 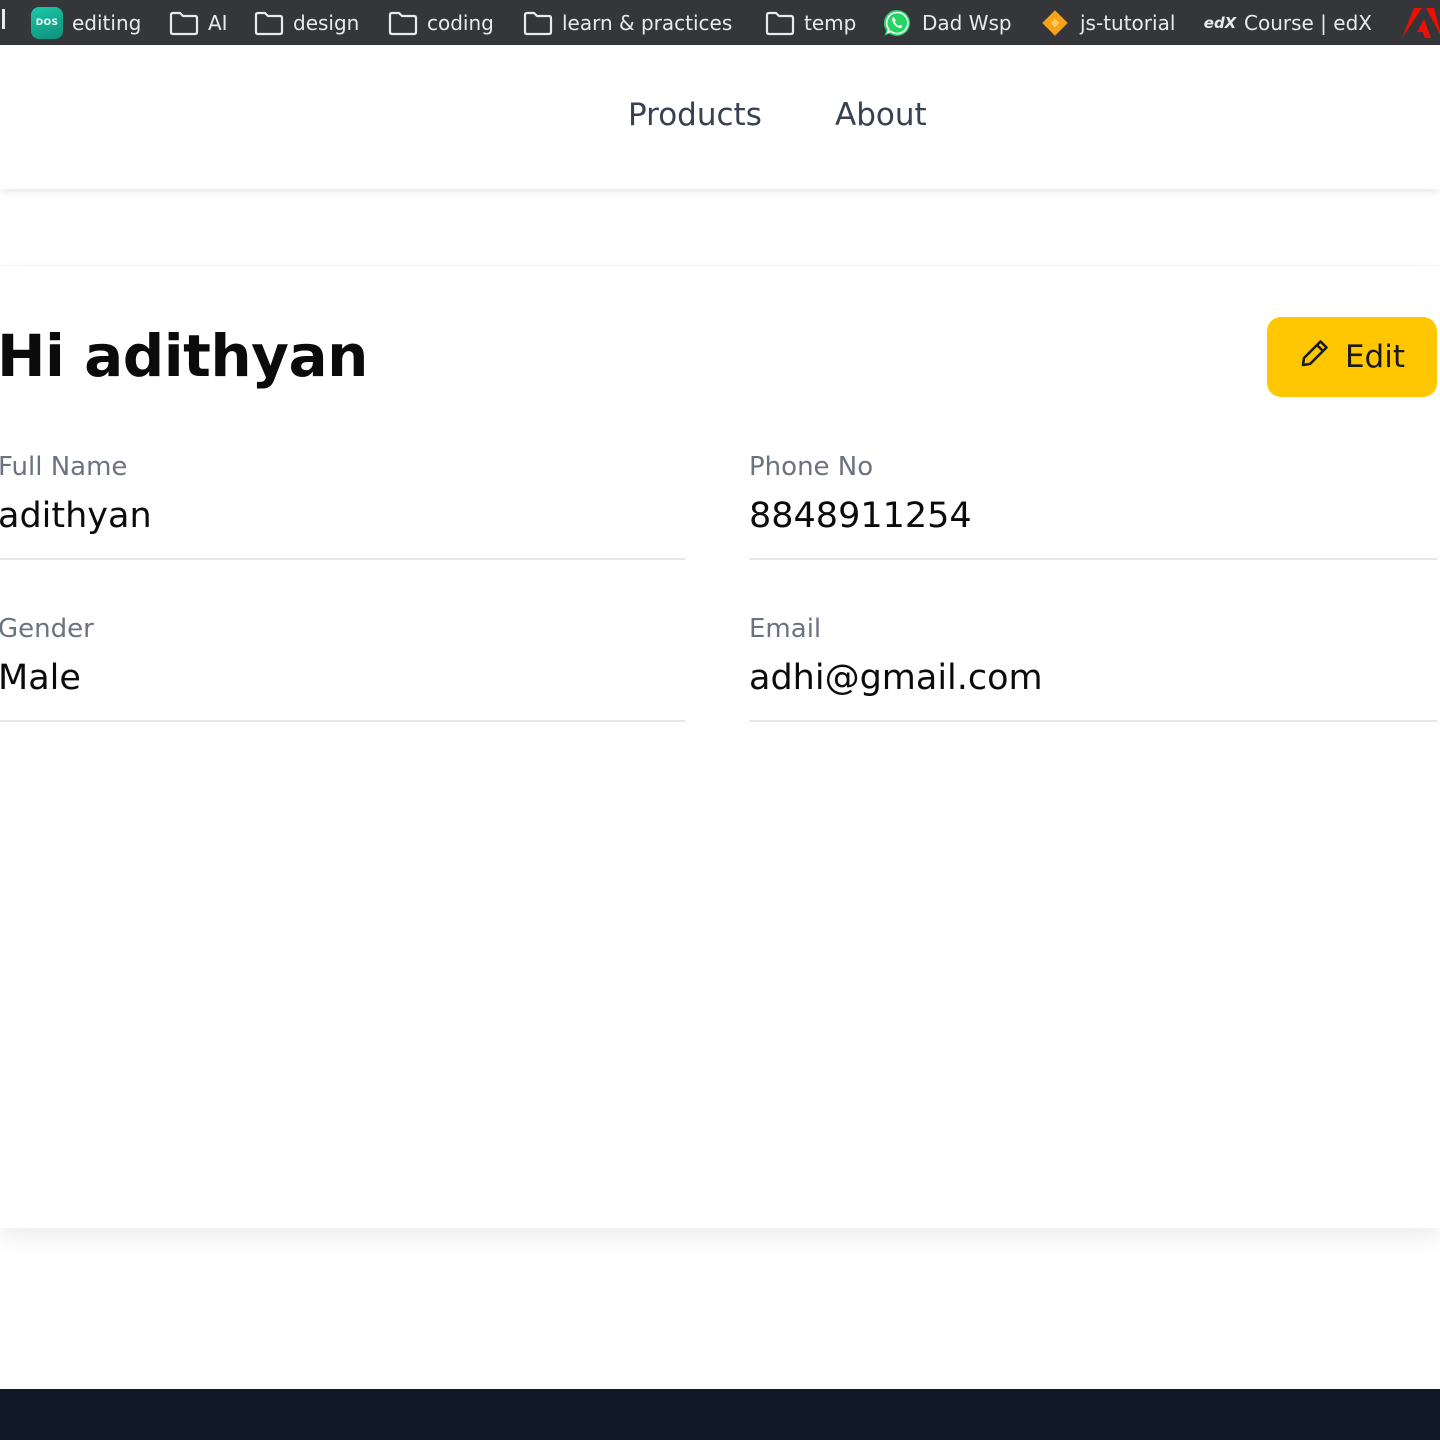 I want to click on bookmark-folder-learn: learn & practices, so click(x=627, y=22).